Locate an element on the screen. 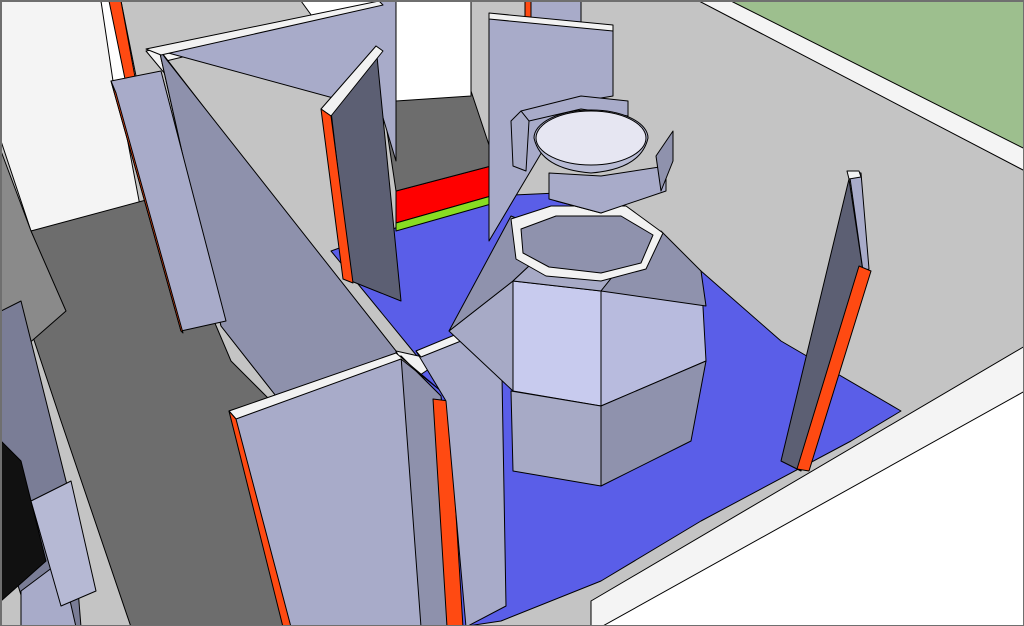 Image resolution: width=1024 pixels, height=626 pixels. tower-base-left is located at coordinates (556, 438).